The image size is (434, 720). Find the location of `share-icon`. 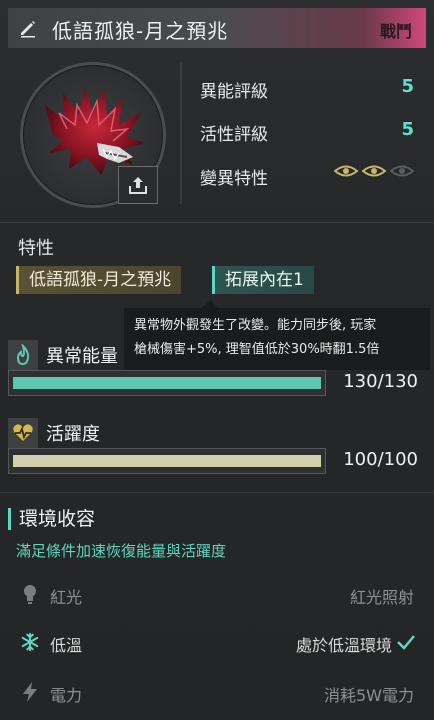

share-icon is located at coordinates (138, 185).